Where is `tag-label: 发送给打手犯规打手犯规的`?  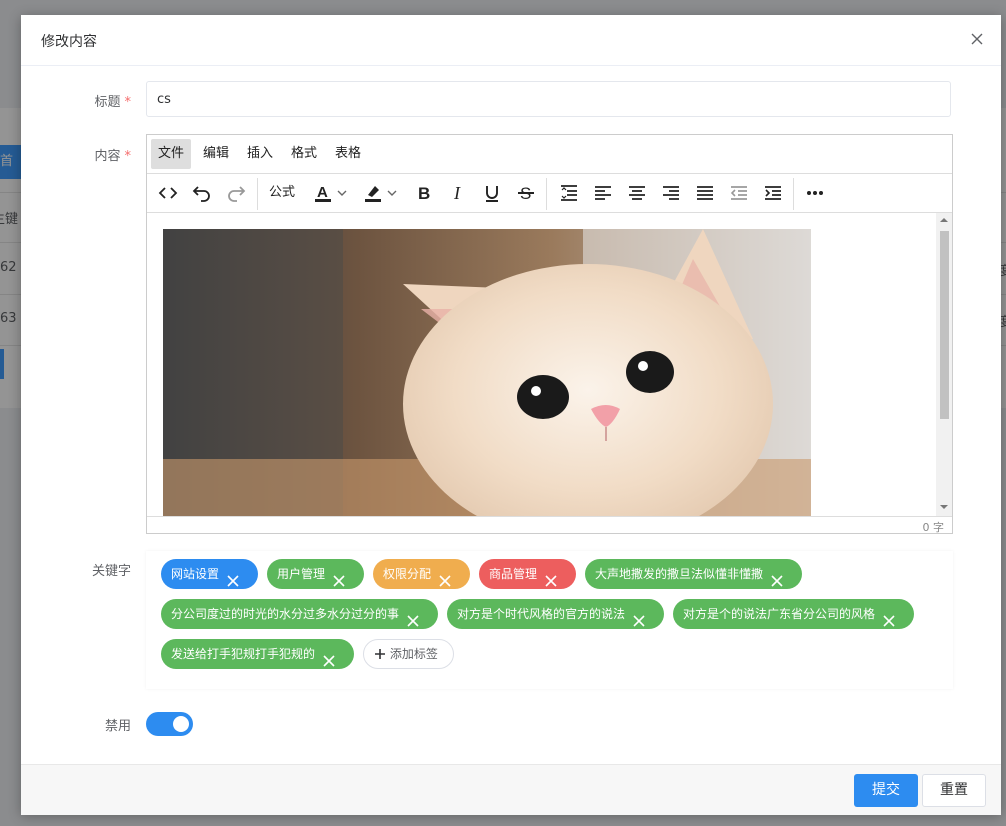
tag-label: 发送给打手犯规打手犯规的 is located at coordinates (243, 654).